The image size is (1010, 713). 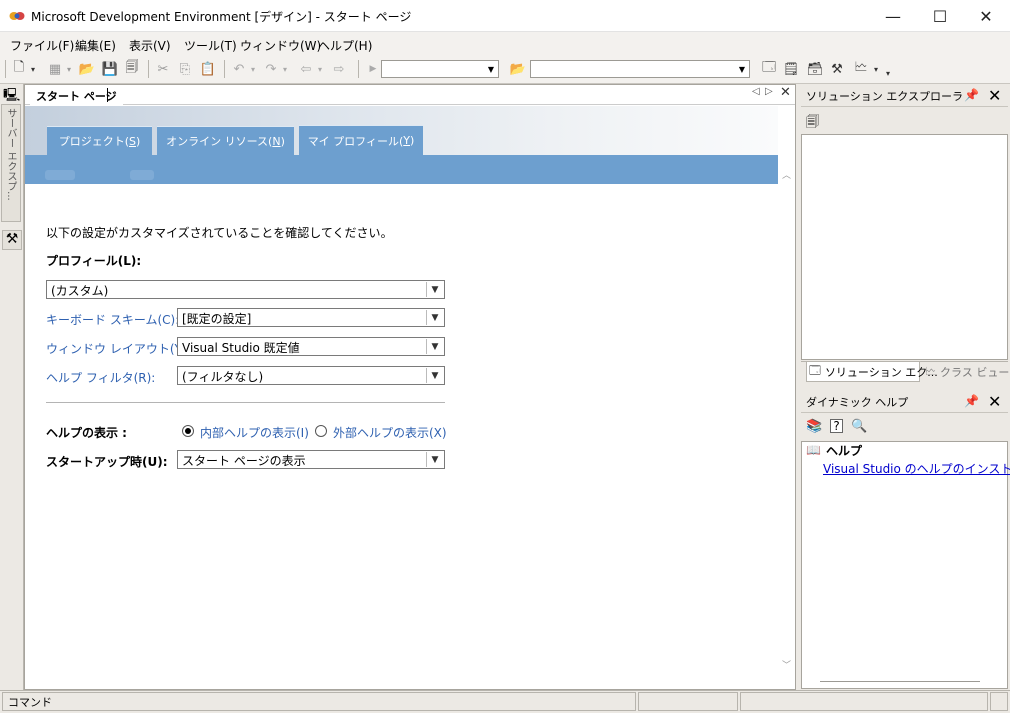 I want to click on scroll-down-icon: ﹀, so click(x=786, y=664).